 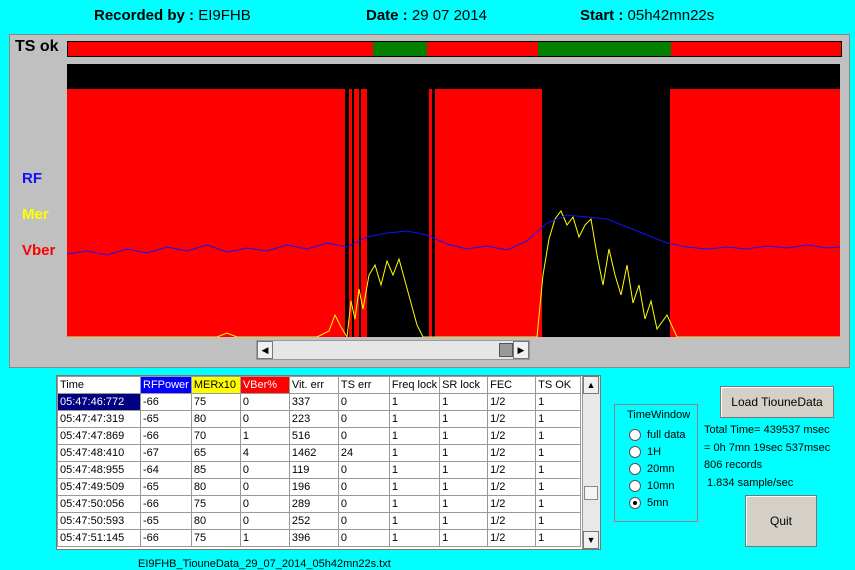 I want to click on lock-strip, so click(x=453, y=76).